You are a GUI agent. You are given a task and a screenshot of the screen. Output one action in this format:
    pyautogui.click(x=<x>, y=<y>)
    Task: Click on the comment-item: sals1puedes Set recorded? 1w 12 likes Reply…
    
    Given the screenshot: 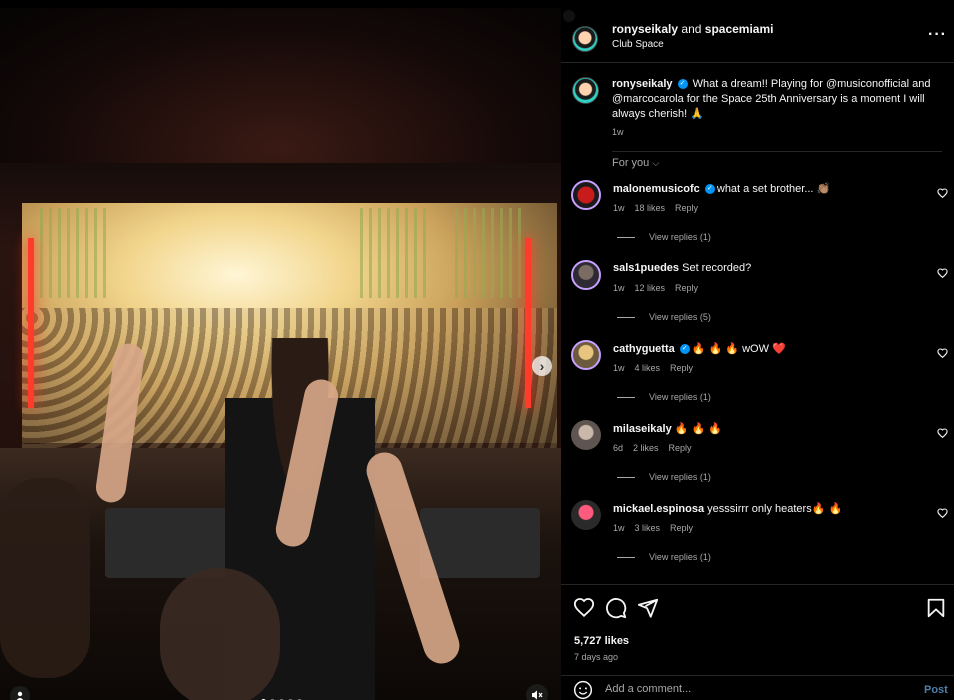 What is the action you would take?
    pyautogui.click(x=757, y=296)
    